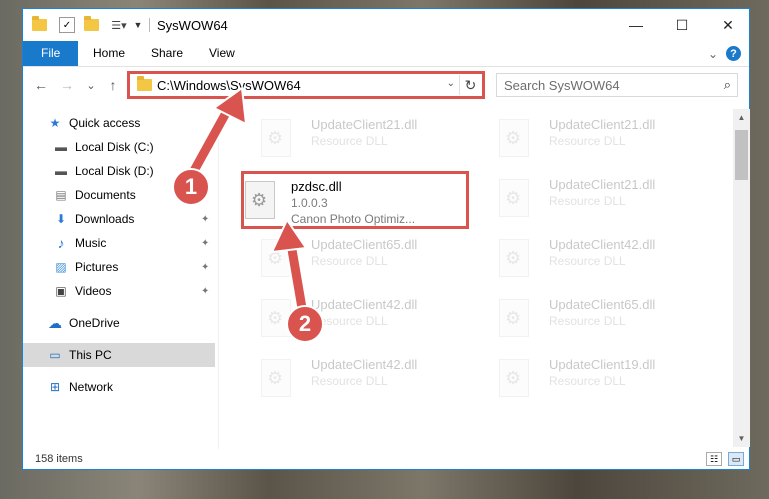 This screenshot has height=499, width=769. I want to click on scroll-thumb, so click(741, 155).